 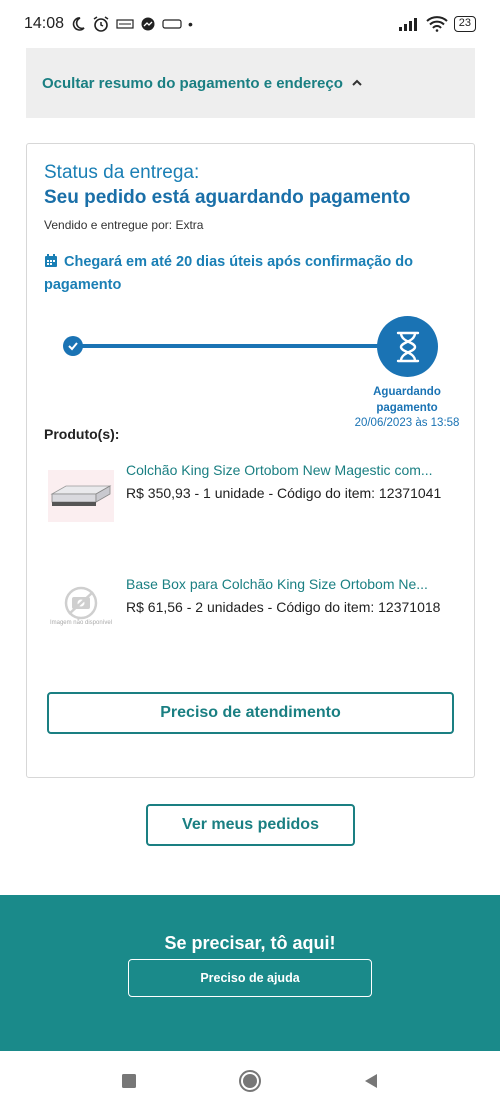 I want to click on back-icon, so click(x=371, y=1081).